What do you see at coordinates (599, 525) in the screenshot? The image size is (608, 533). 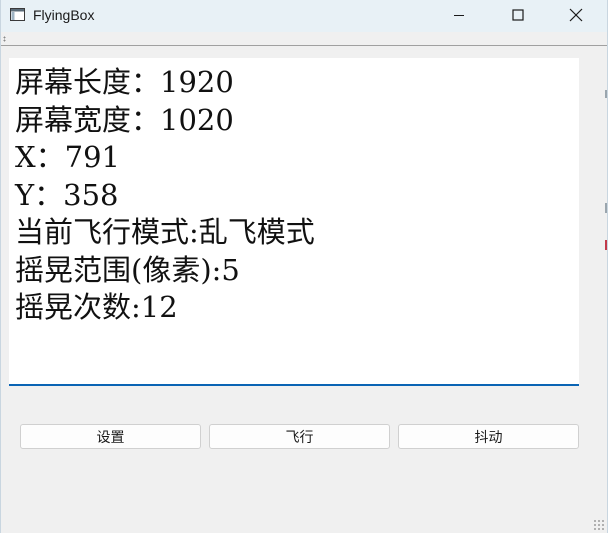 I see `resize-grip-icon` at bounding box center [599, 525].